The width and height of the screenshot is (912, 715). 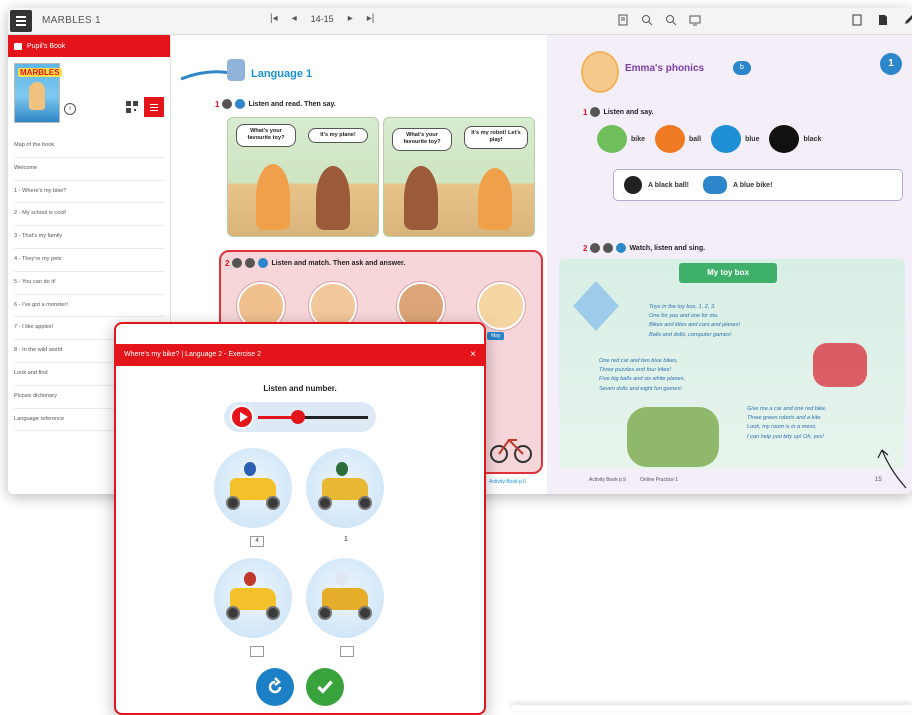 I want to click on progress-handle, so click(x=297, y=417).